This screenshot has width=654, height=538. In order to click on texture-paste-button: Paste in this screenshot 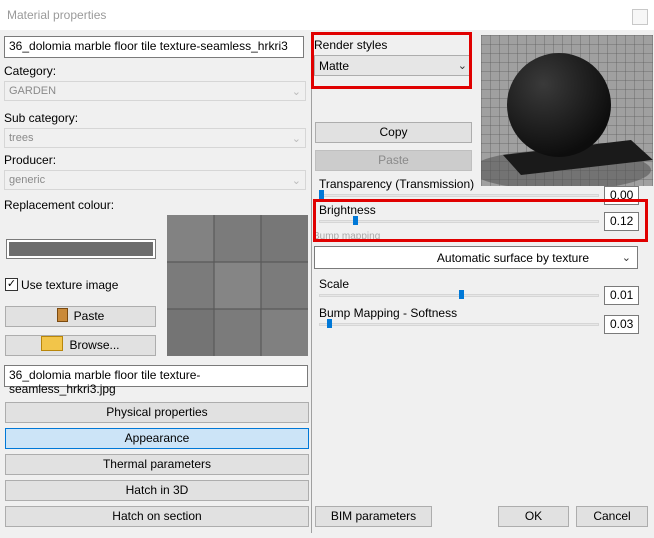, I will do `click(80, 316)`.